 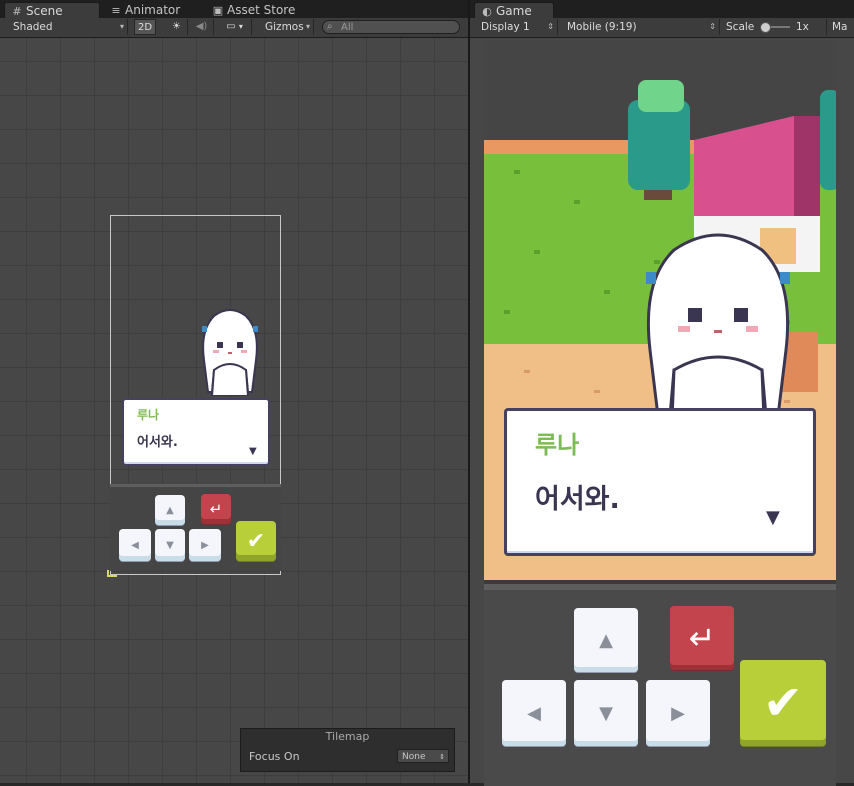 I want to click on tab-animator-label: Animator, so click(x=153, y=10).